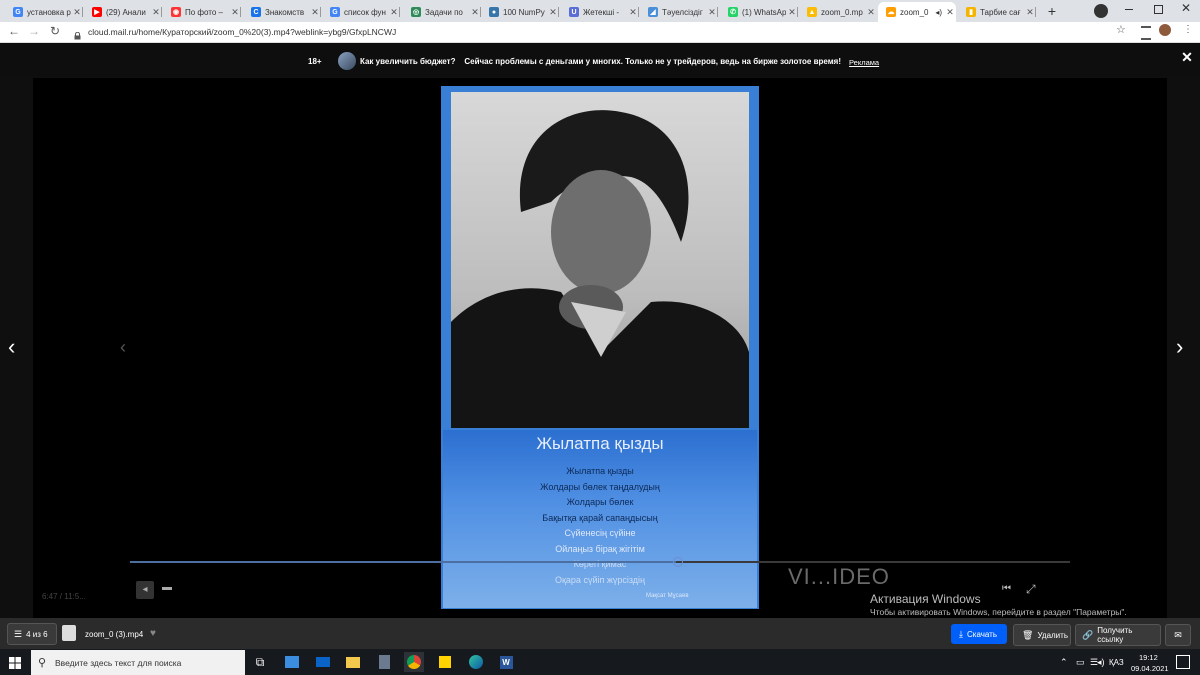  What do you see at coordinates (403, 562) in the screenshot?
I see `video-progress-fill` at bounding box center [403, 562].